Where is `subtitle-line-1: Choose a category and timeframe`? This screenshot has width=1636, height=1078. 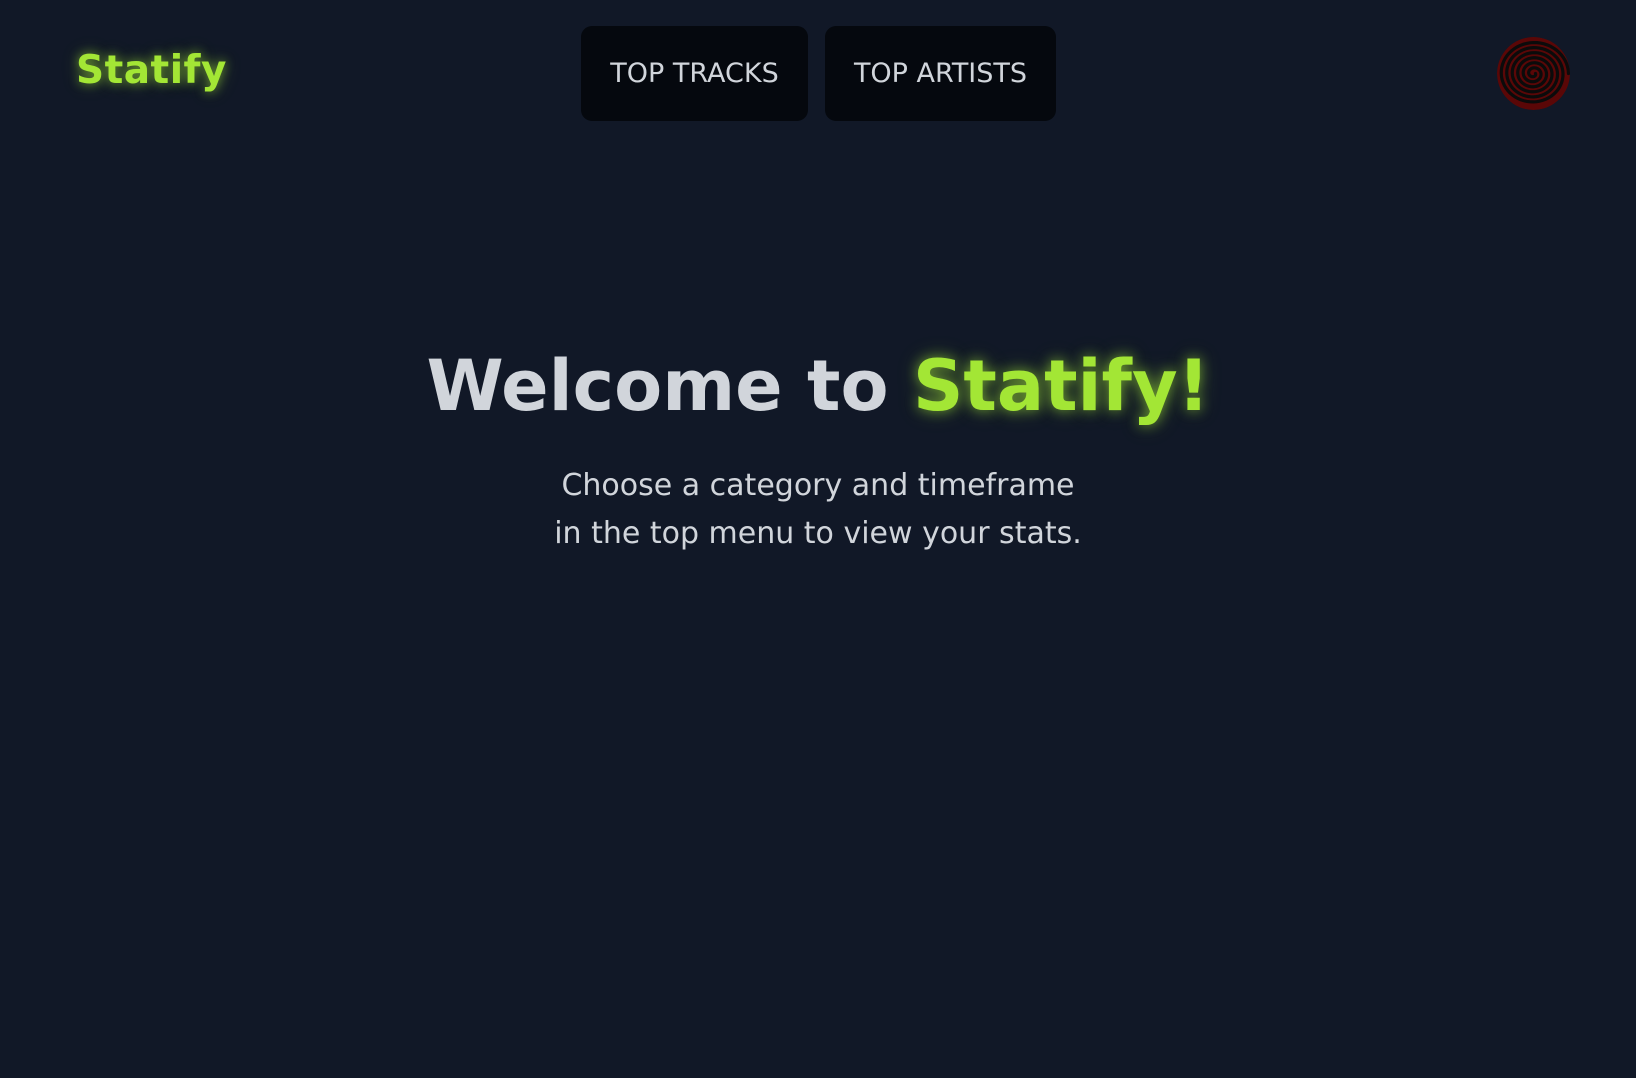 subtitle-line-1: Choose a category and timeframe is located at coordinates (818, 485).